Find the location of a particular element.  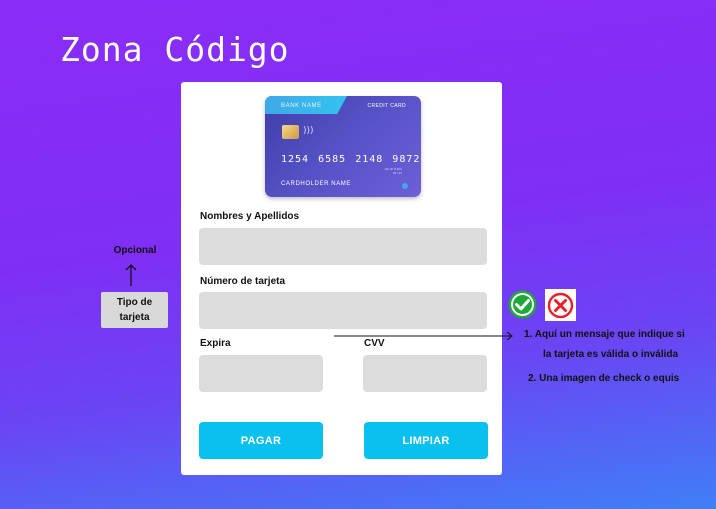

card-number-input is located at coordinates (343, 310).